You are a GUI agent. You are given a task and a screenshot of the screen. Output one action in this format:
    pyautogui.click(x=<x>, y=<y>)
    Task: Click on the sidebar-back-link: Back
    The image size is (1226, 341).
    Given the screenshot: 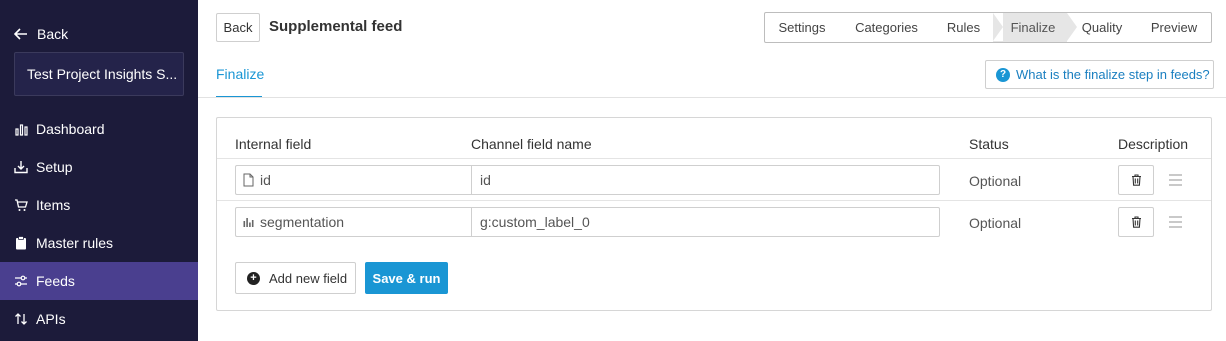 What is the action you would take?
    pyautogui.click(x=41, y=34)
    